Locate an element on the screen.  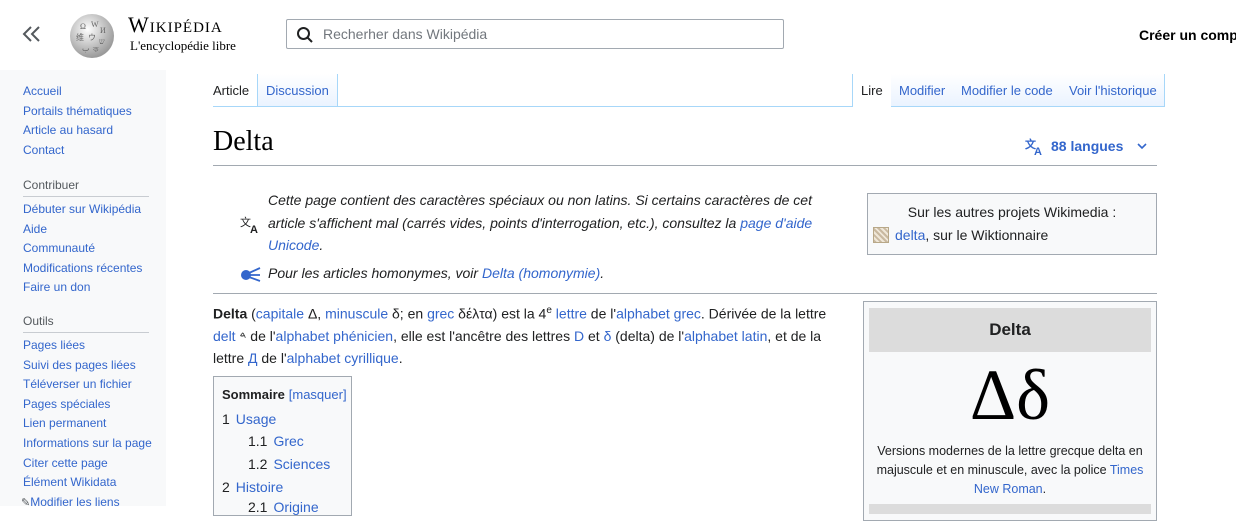
toc-item-number: 1.1 is located at coordinates (258, 441).